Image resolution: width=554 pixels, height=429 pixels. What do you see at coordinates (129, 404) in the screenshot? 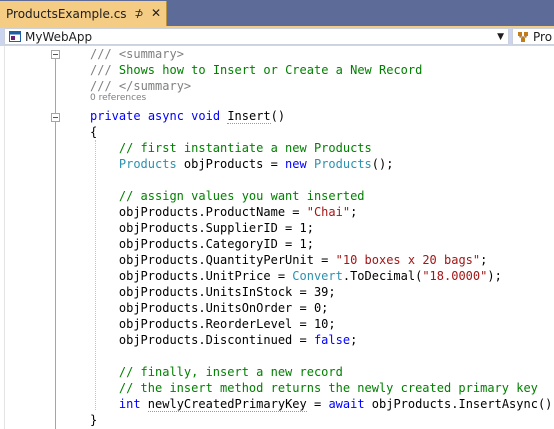
I see `code-token: int` at bounding box center [129, 404].